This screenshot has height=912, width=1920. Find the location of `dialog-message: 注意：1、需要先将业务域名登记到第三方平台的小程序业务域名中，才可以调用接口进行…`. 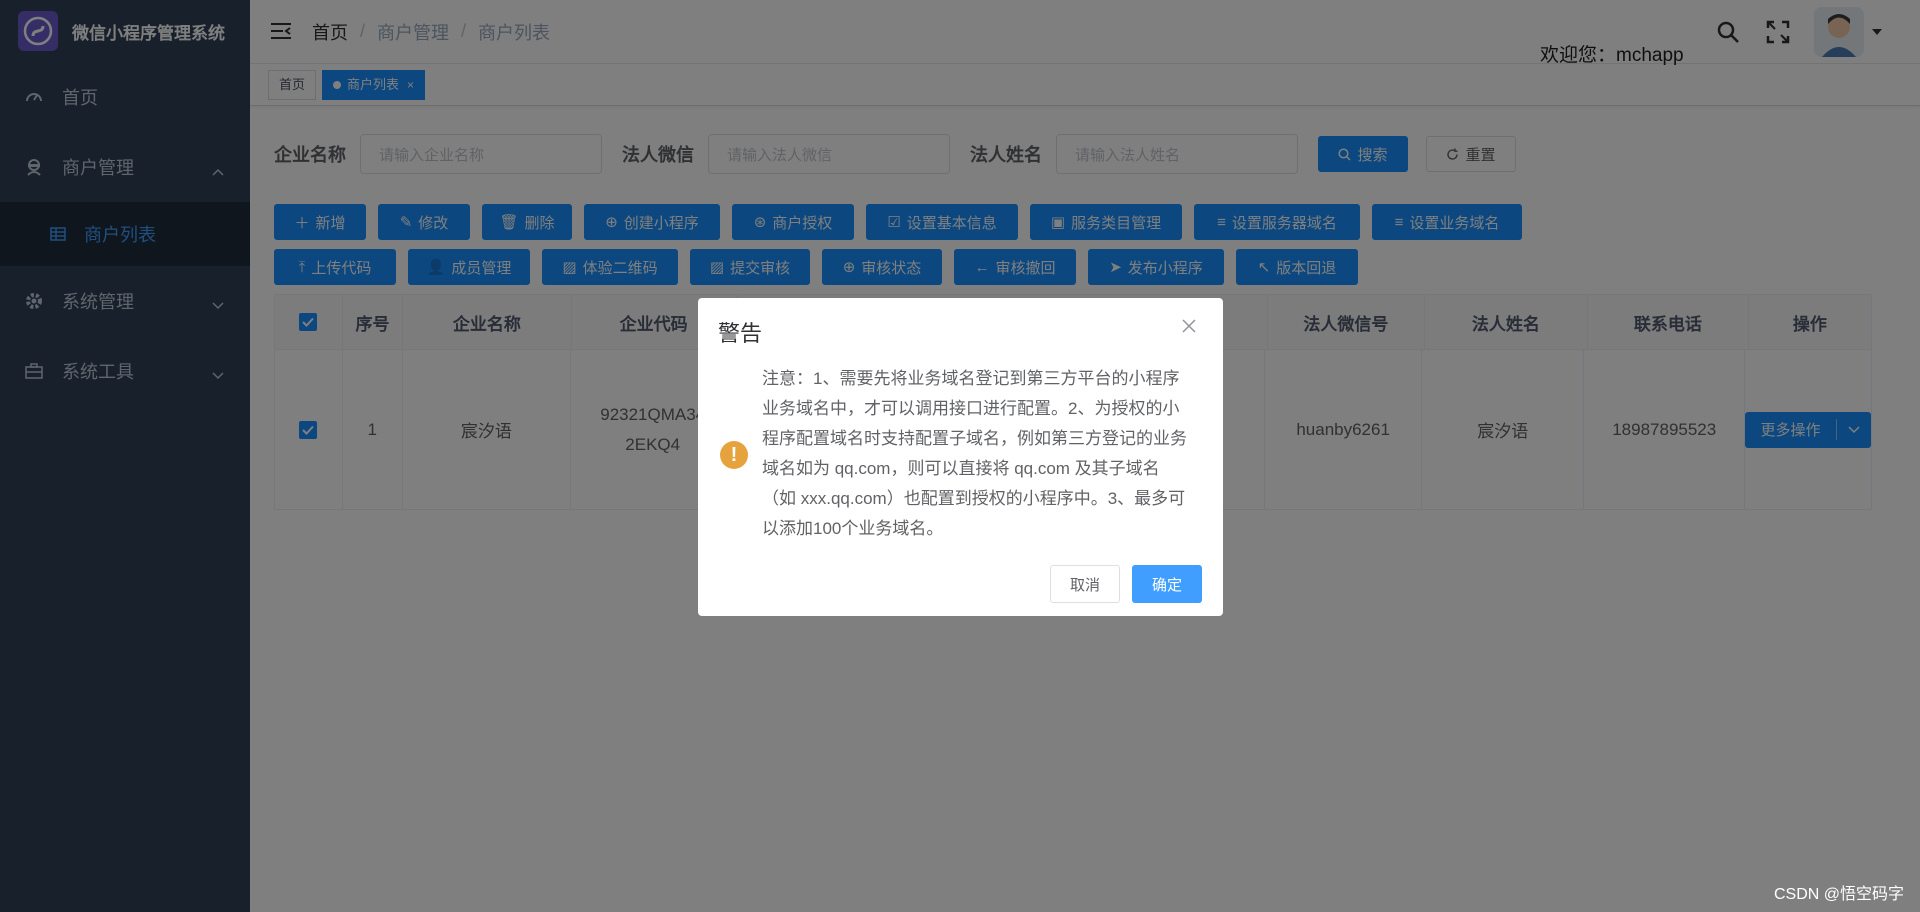

dialog-message: 注意：1、需要先将业务域名登记到第三方平台的小程序业务域名中，才可以调用接口进行… is located at coordinates (974, 453).